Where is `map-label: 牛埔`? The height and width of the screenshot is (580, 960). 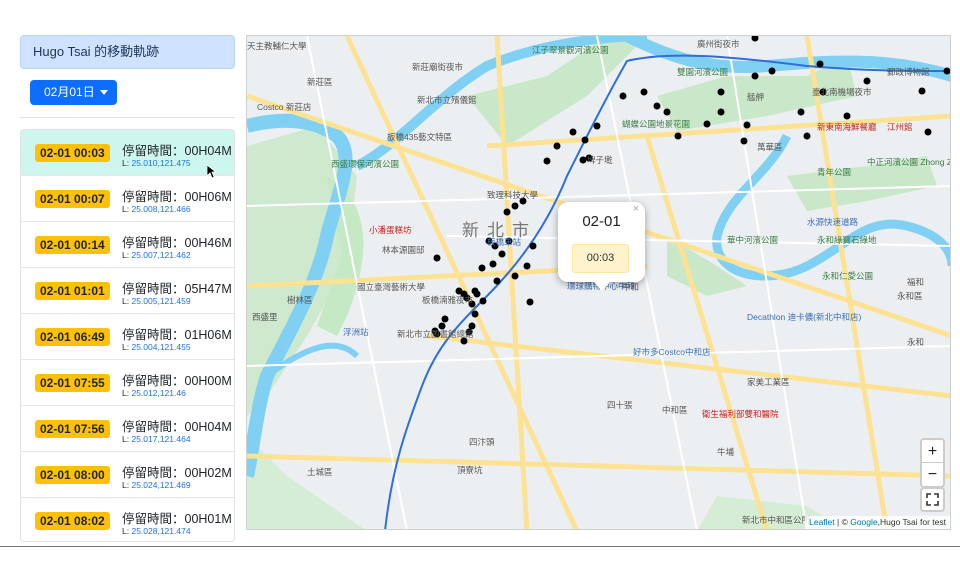 map-label: 牛埔 is located at coordinates (726, 452).